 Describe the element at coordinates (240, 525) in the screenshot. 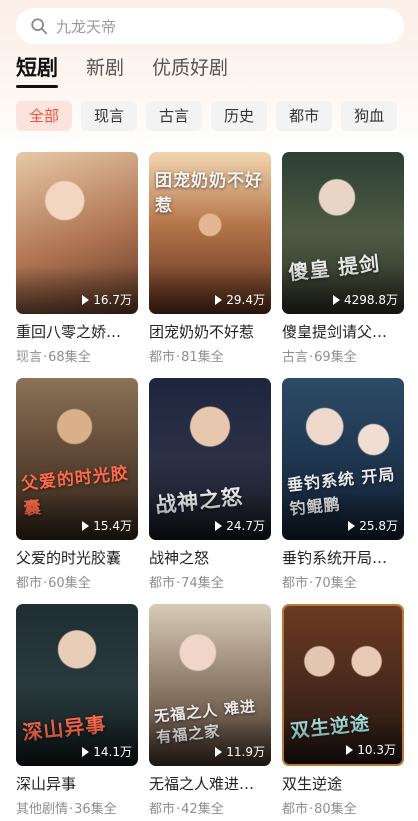

I see `view-count: 24.7万` at that location.